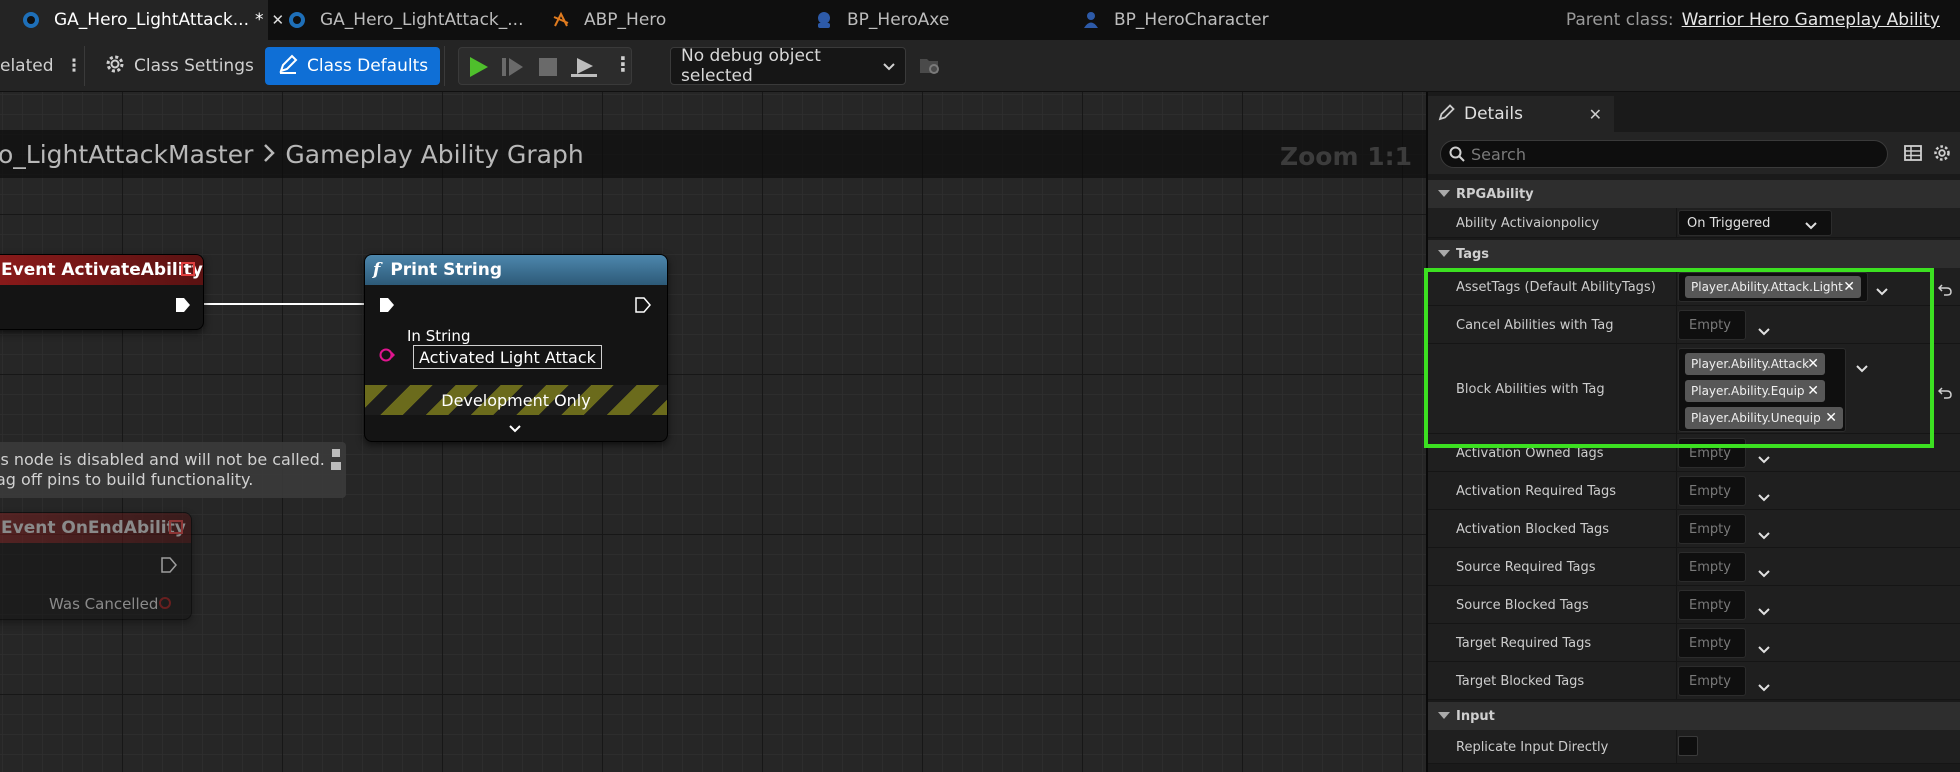 This screenshot has height=772, width=1960. Describe the element at coordinates (584, 69) in the screenshot. I see `eject-icon` at that location.